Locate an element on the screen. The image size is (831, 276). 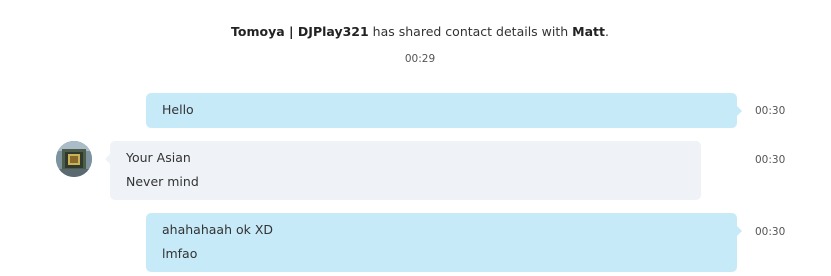
outgoing-message-bubble: Hello is located at coordinates (444, 110).